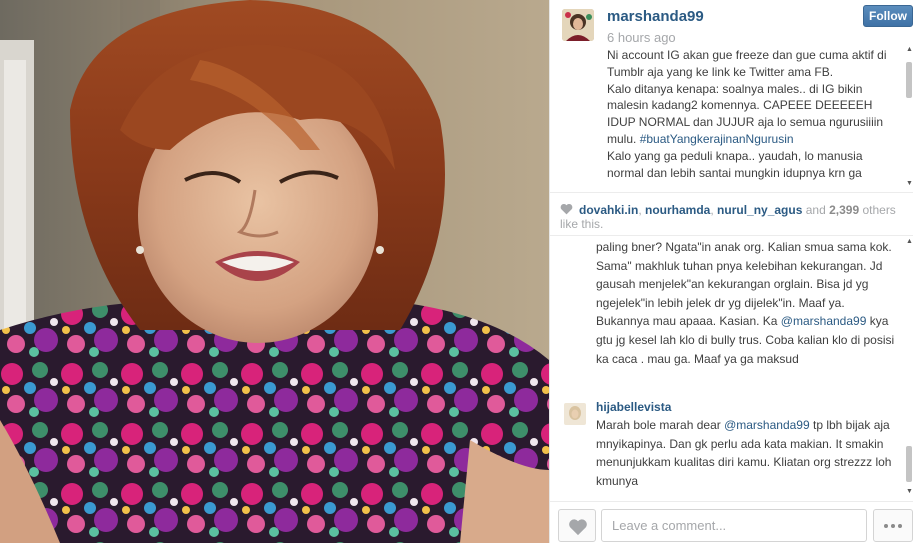  I want to click on commenter-avatar, so click(575, 414).